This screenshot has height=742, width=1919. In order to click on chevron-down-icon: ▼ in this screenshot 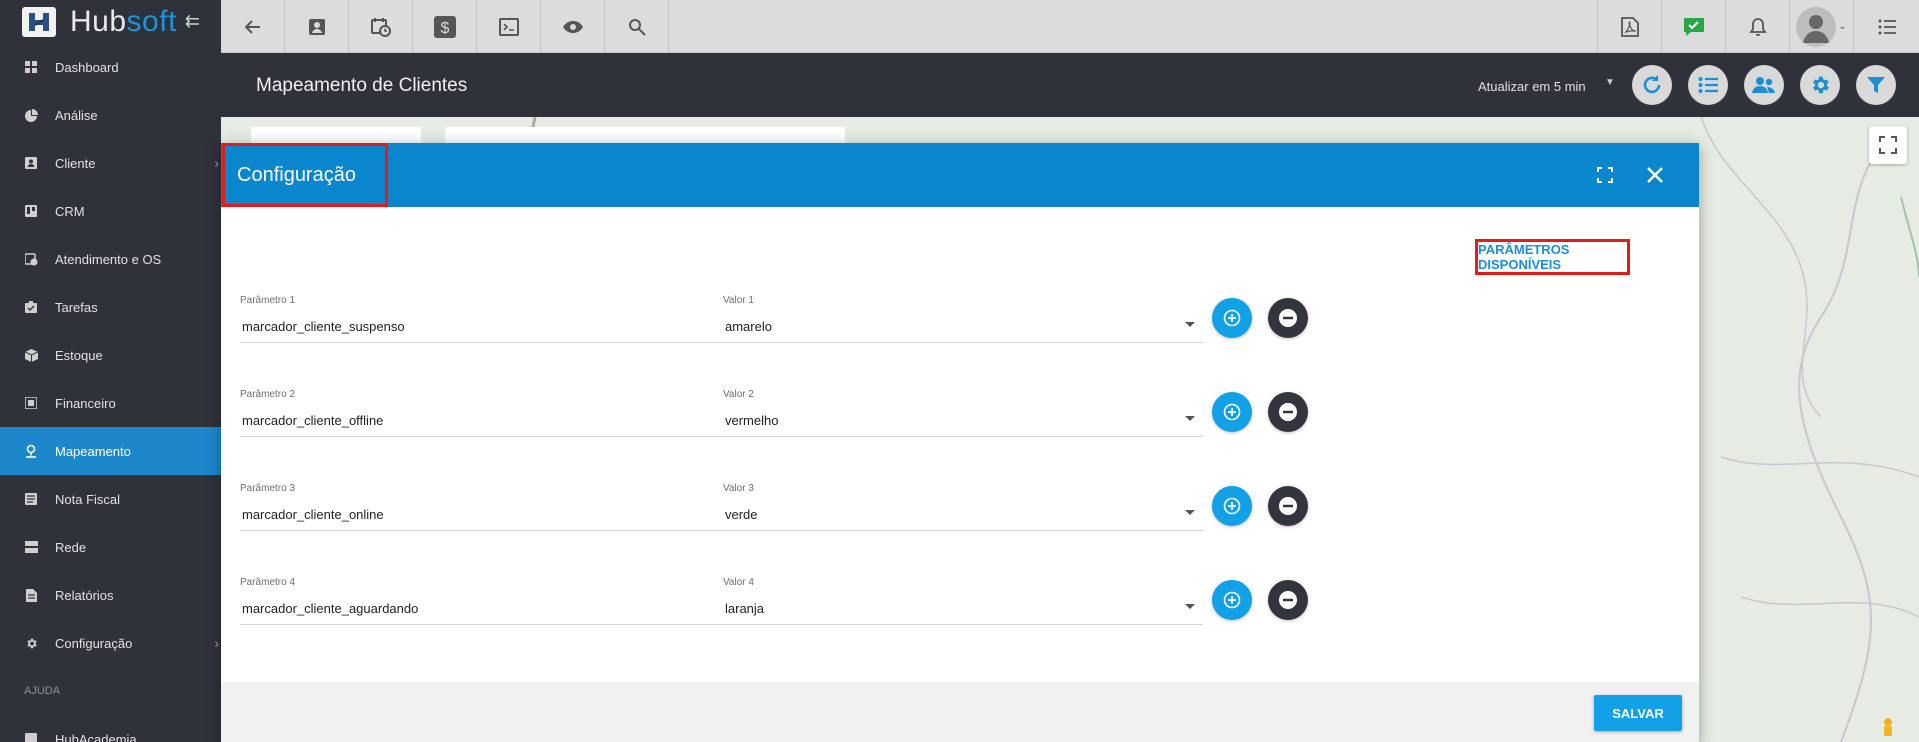, I will do `click(1610, 82)`.